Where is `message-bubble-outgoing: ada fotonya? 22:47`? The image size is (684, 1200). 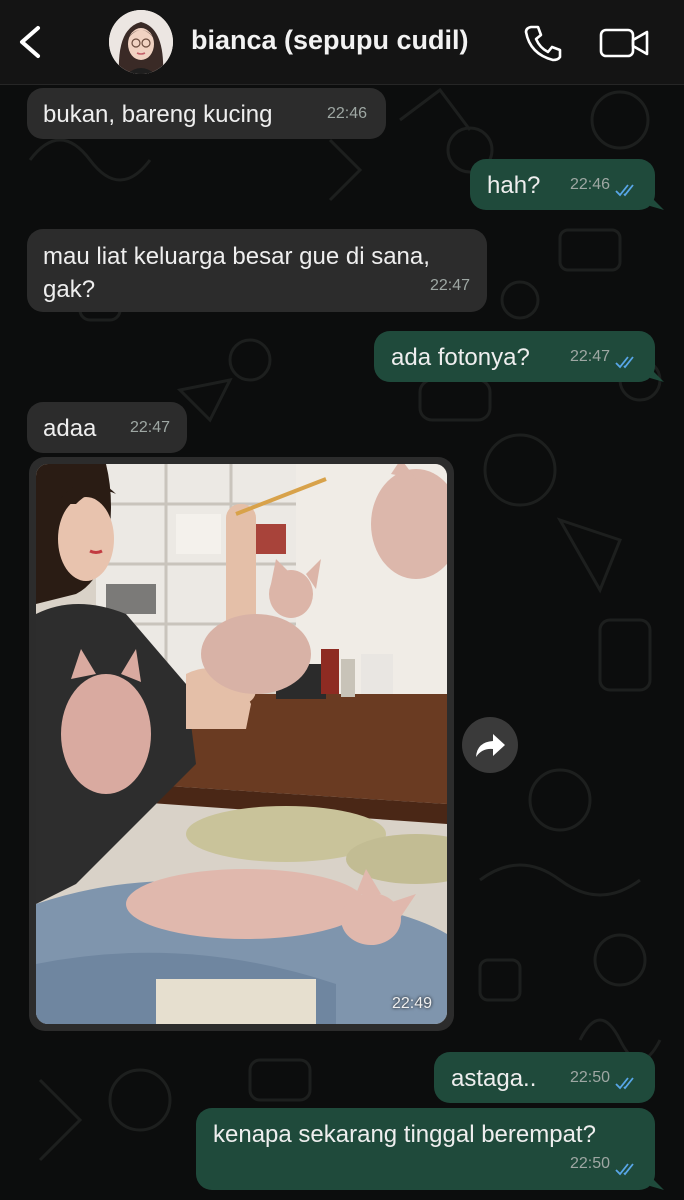 message-bubble-outgoing: ada fotonya? 22:47 is located at coordinates (514, 356).